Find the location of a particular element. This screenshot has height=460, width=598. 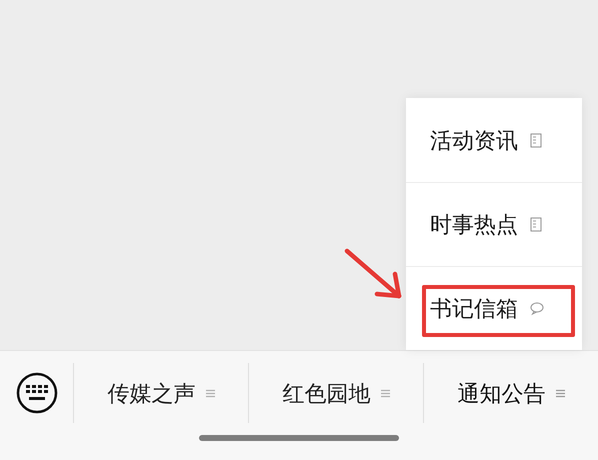

menu-bar-item: 通知公告 is located at coordinates (510, 393).